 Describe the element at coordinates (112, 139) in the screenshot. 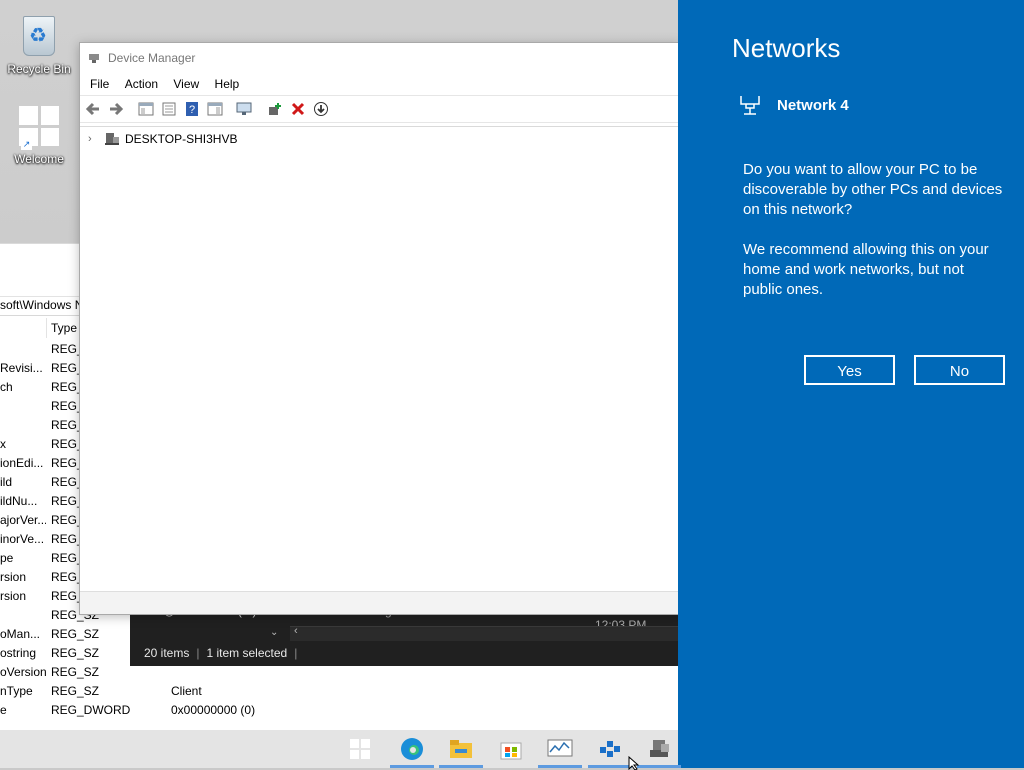

I see `computer-icon` at that location.